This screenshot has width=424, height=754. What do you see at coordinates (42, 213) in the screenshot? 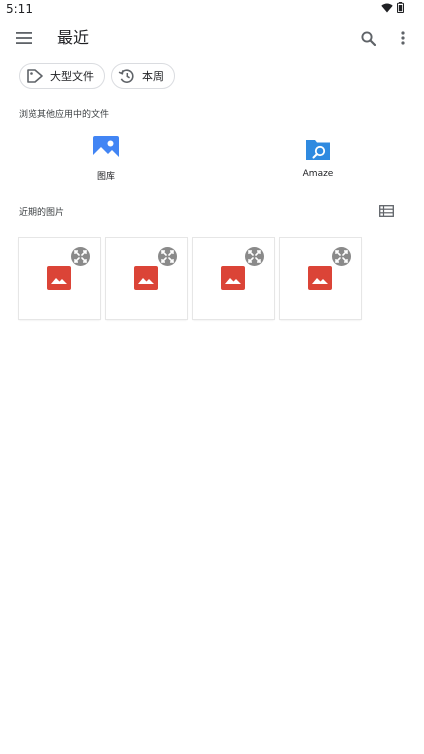
I see `recent-section-label: 近期的图片` at bounding box center [42, 213].